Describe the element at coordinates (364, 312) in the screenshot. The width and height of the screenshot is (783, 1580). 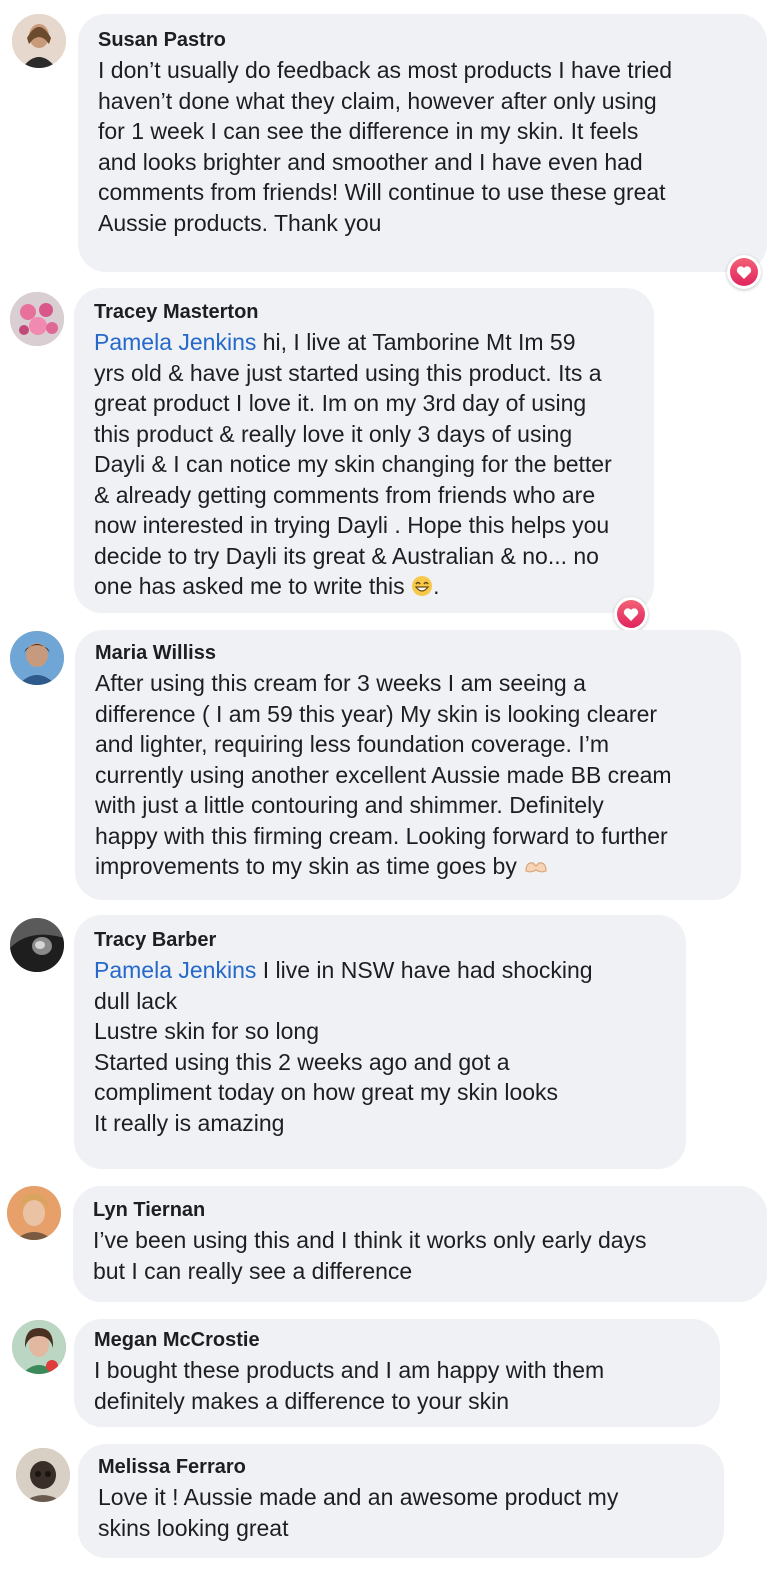
I see `commenter-name: Tracey Masterton` at that location.